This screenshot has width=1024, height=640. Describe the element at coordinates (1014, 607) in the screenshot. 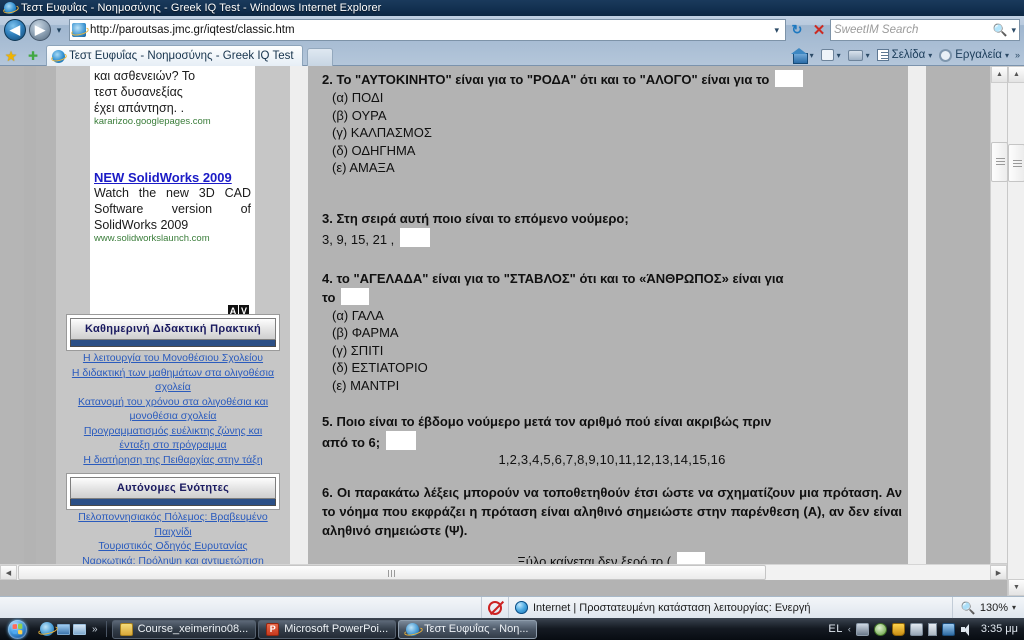

I see `zoom-caret-icon: ▾` at that location.